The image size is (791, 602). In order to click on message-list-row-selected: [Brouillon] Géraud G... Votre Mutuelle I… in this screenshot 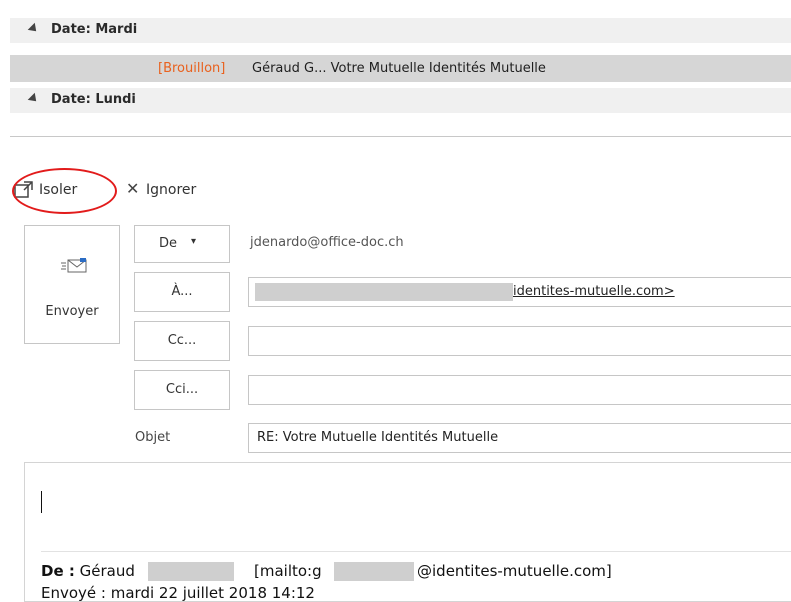, I will do `click(400, 68)`.